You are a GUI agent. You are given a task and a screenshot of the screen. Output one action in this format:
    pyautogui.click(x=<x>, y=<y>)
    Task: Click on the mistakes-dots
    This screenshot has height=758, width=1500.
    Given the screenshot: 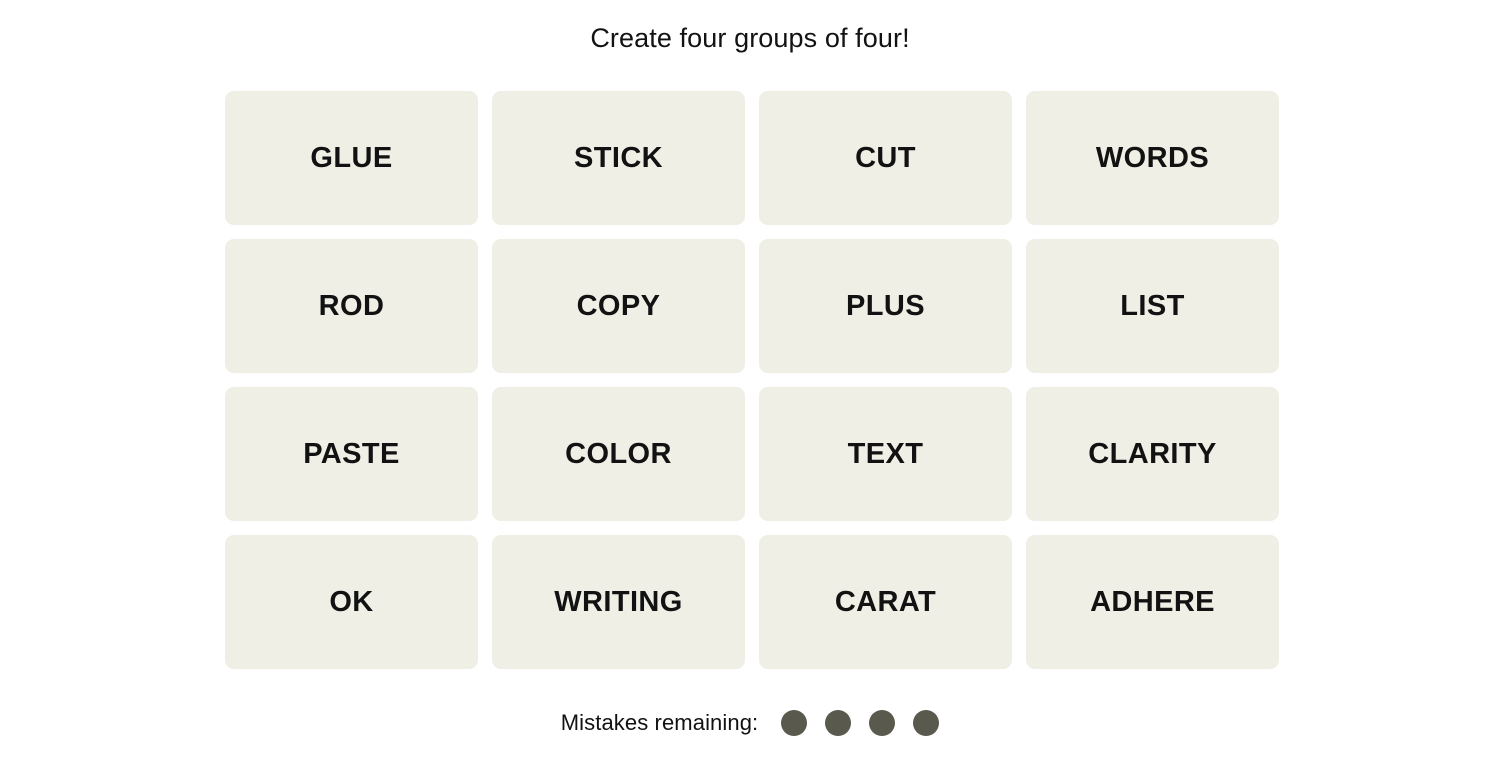 What is the action you would take?
    pyautogui.click(x=860, y=723)
    